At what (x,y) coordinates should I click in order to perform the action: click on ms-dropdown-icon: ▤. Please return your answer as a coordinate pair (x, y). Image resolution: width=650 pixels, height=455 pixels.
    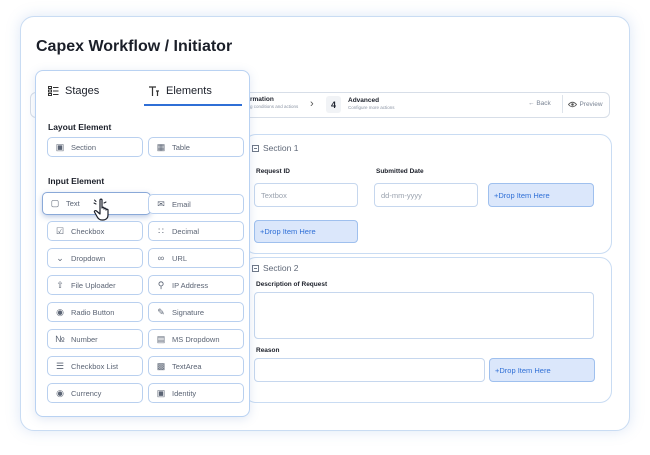
    Looking at the image, I should click on (161, 338).